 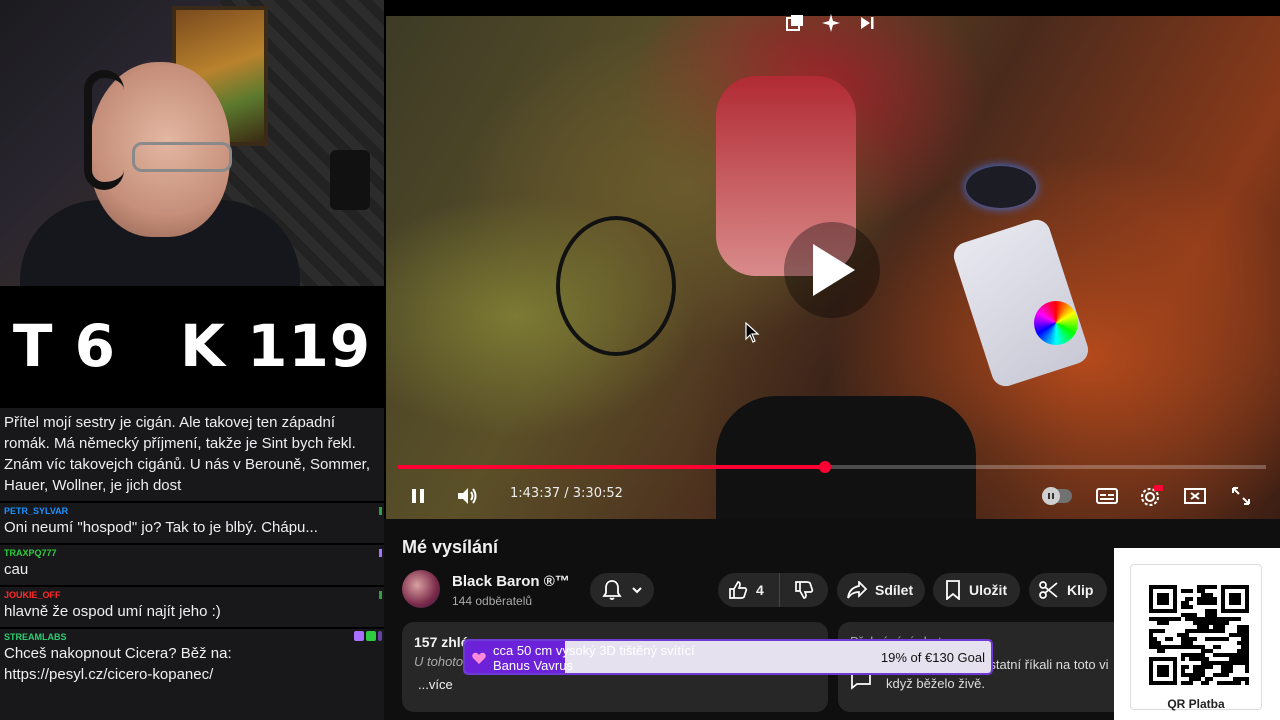 I want to click on fullscreen-button, so click(x=1241, y=496).